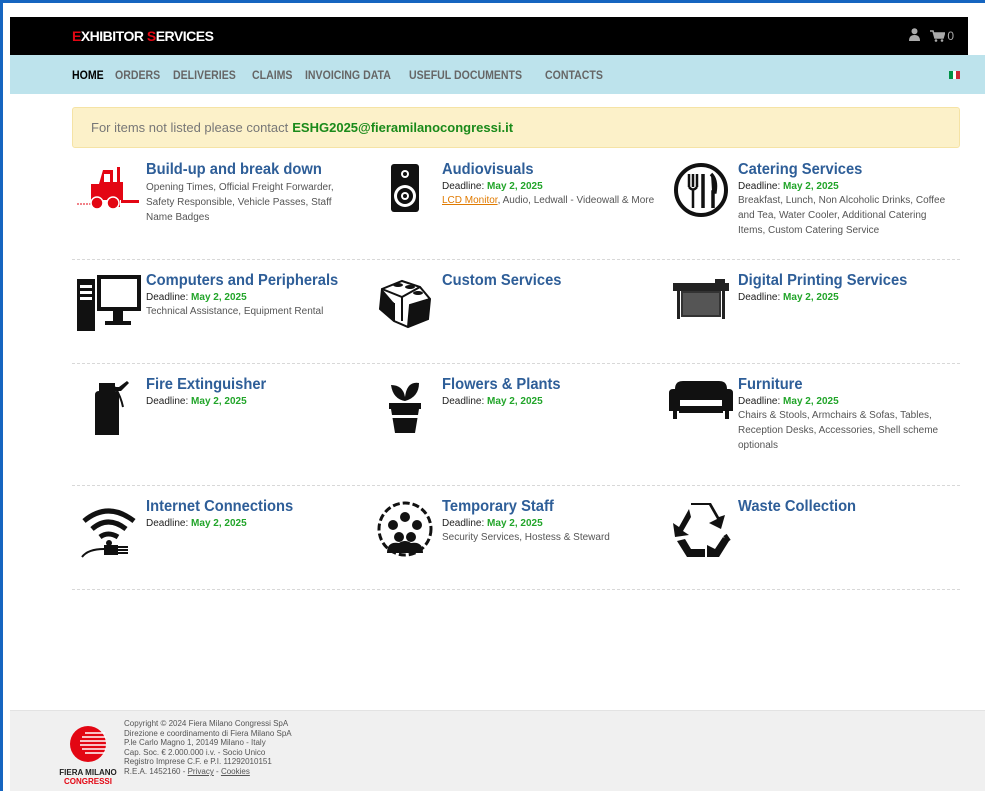 This screenshot has width=985, height=791. What do you see at coordinates (465, 75) in the screenshot?
I see `nav-item-useful-documents: USEFUL DOCUMENTS` at bounding box center [465, 75].